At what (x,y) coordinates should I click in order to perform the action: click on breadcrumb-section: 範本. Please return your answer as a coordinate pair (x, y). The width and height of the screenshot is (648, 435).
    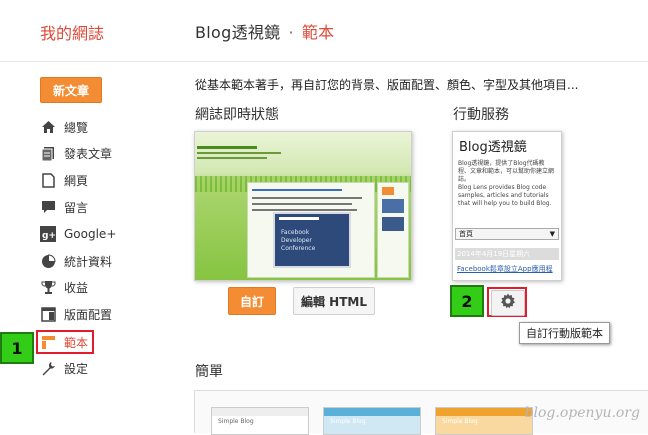
    Looking at the image, I should click on (318, 32).